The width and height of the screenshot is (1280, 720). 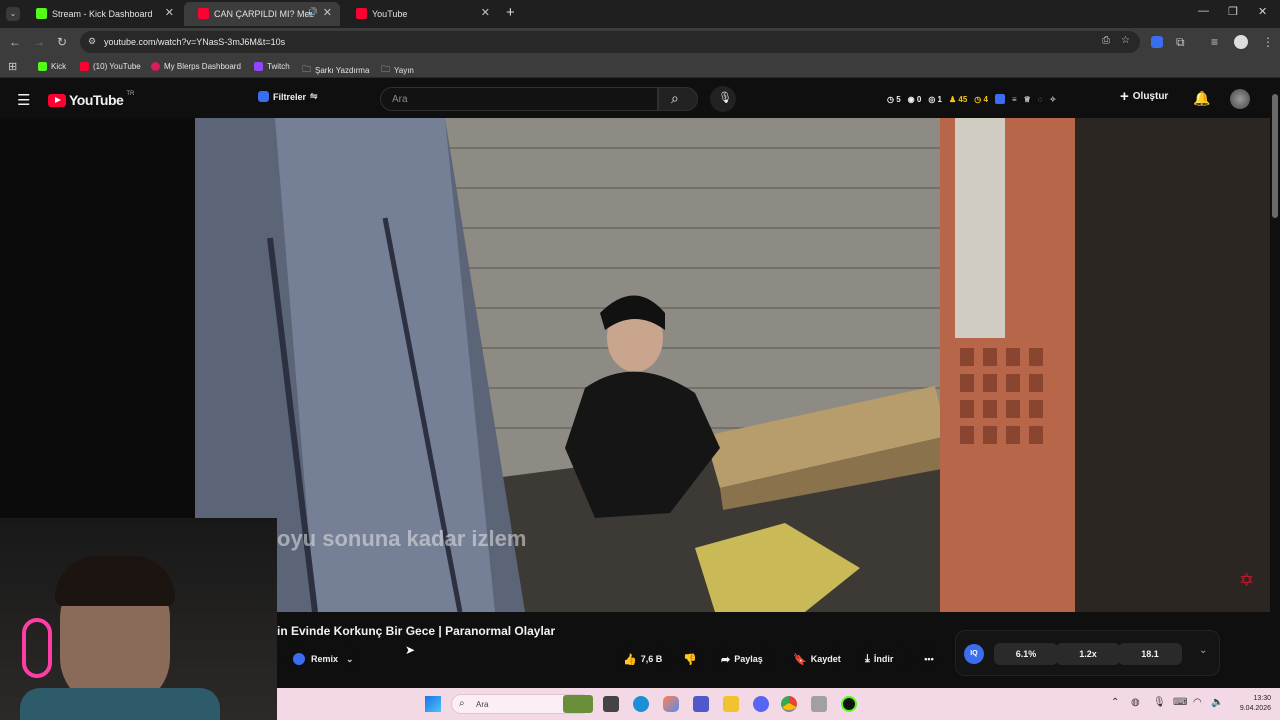 I want to click on bookmark-folder-songs: 🗀 Şarkı Yazdırma, so click(x=335, y=70).